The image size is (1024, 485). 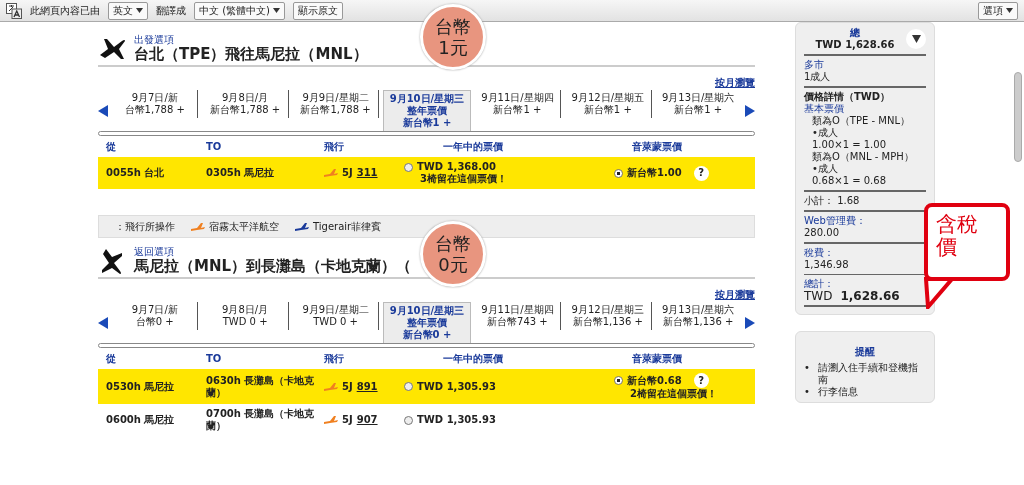 I want to click on date-tab: 9月11日/星期四 新台幣743 +, so click(x=518, y=316).